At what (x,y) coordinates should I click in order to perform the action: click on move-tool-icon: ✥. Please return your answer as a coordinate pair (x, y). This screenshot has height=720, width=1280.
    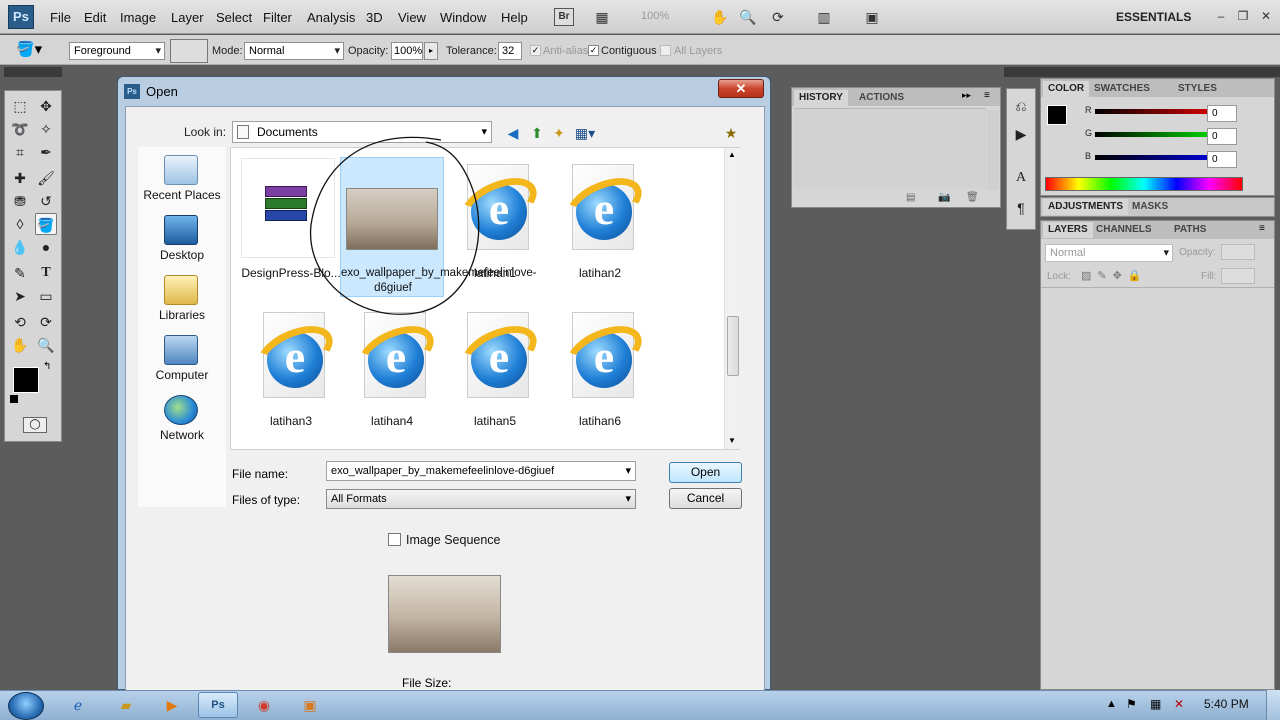
    Looking at the image, I should click on (46, 106).